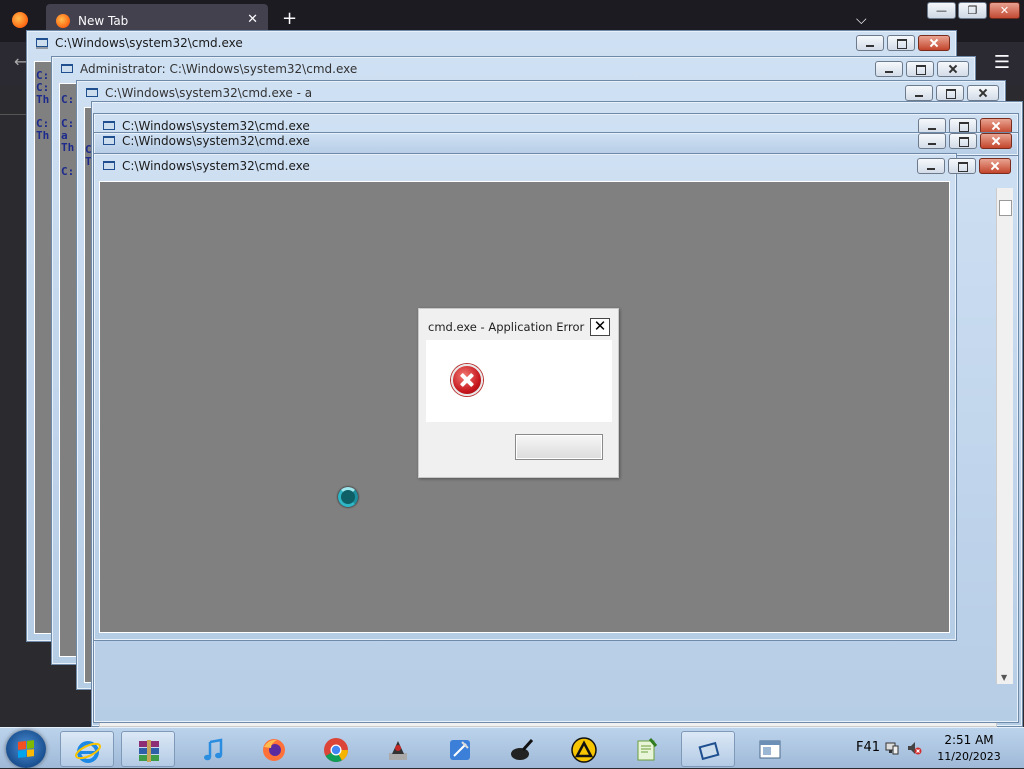 The width and height of the screenshot is (1024, 769). What do you see at coordinates (525, 166) in the screenshot?
I see `cmd-window-front-titlebar: C:\Windows\system32\cmd.exe` at bounding box center [525, 166].